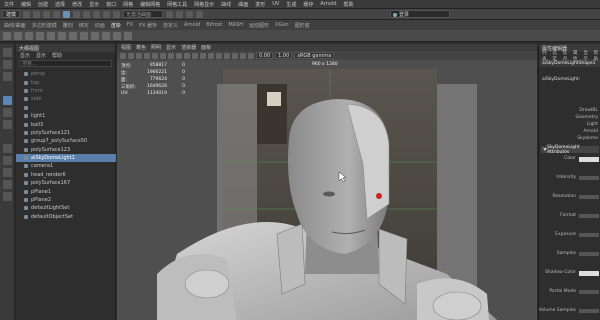 Image resolution: width=600 pixels, height=320 pixels. I want to click on menu-item: UV, so click(275, 4).